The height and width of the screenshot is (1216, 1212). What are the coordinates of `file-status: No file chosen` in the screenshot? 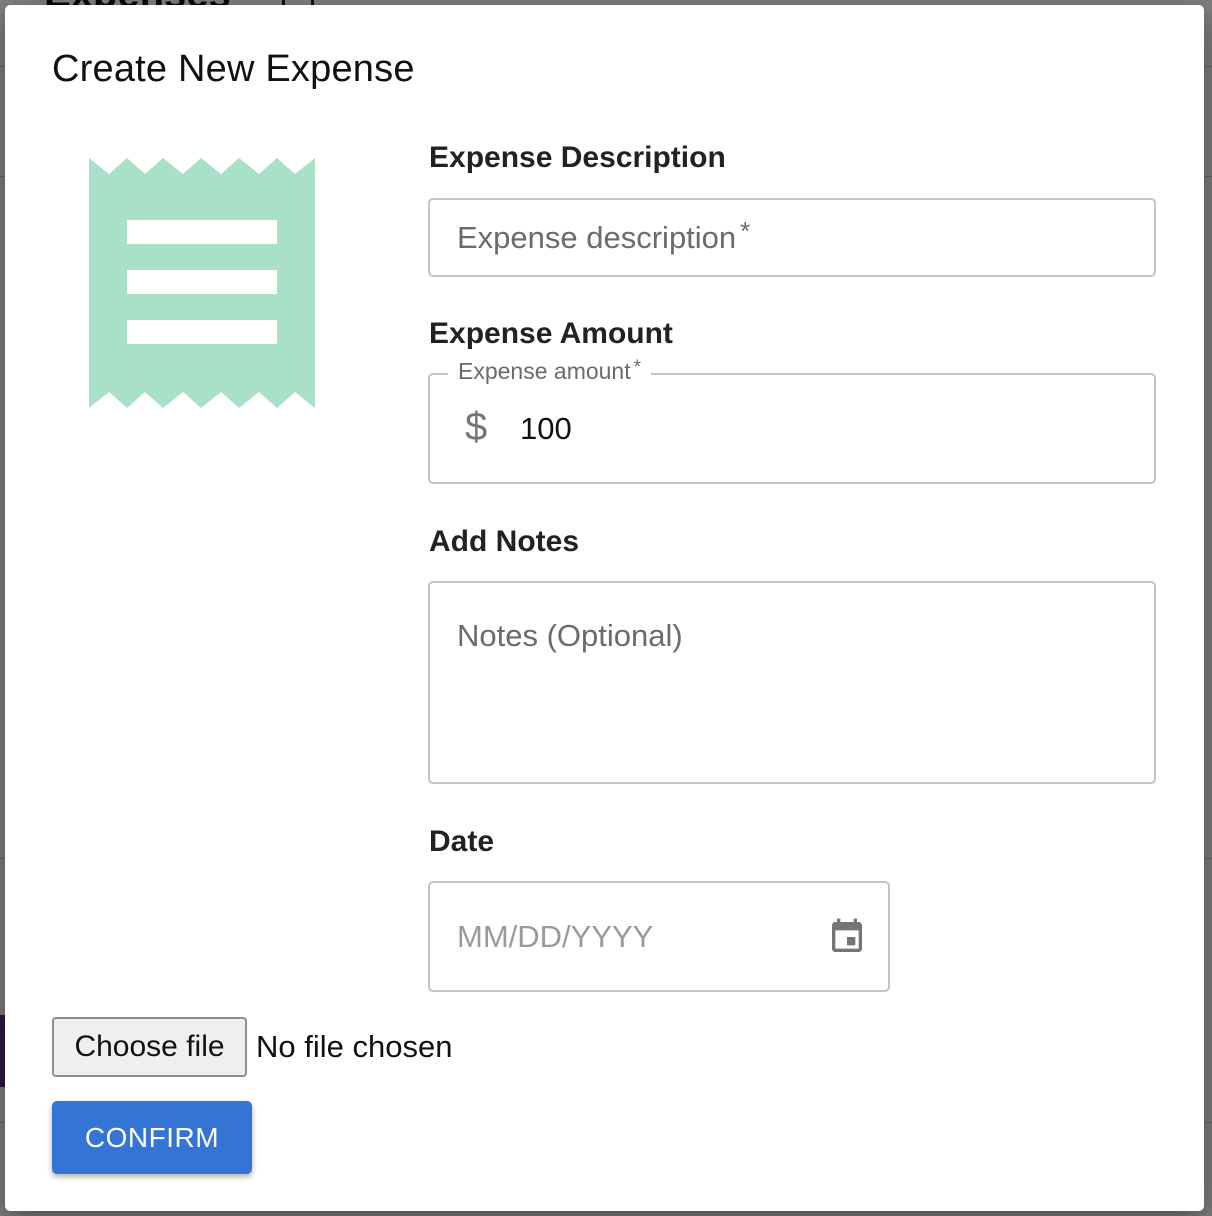 It's located at (354, 1046).